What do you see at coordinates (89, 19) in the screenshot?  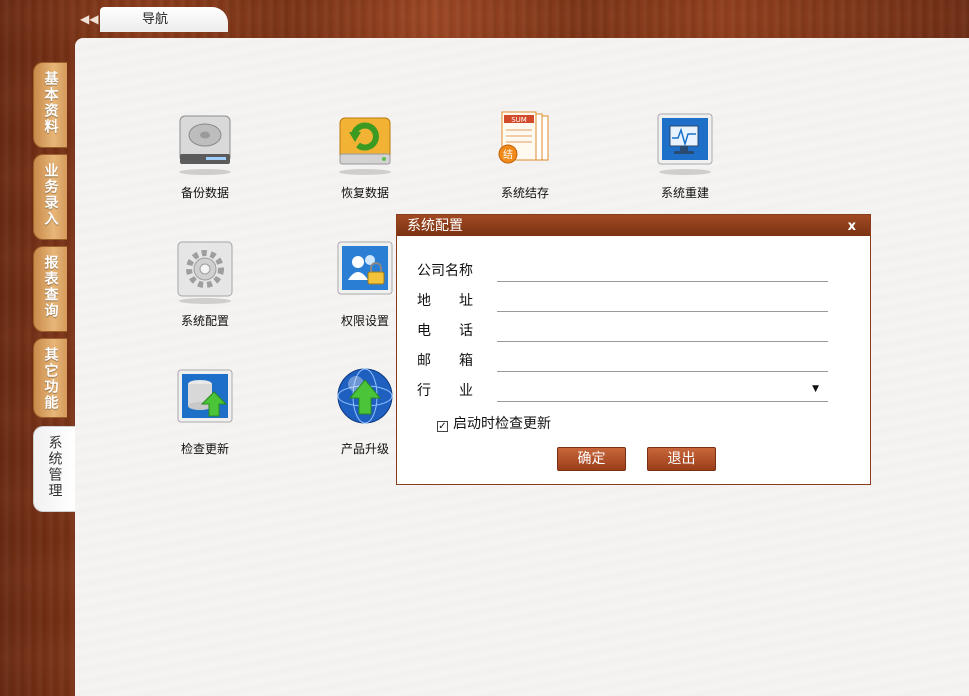 I see `double-chevron-left-icon: ◀◀` at bounding box center [89, 19].